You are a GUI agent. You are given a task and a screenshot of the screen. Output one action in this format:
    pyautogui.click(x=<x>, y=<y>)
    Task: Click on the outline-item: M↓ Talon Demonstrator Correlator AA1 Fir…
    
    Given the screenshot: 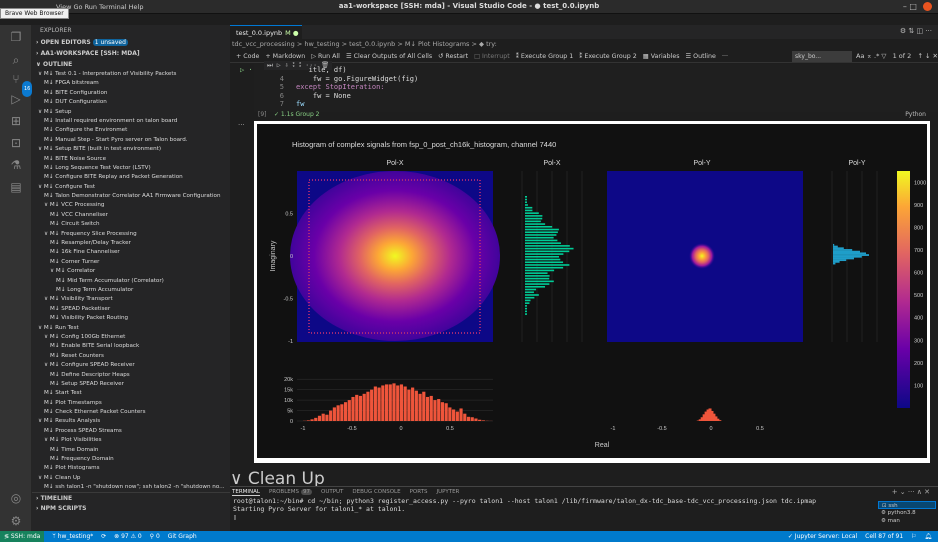 What is the action you would take?
    pyautogui.click(x=131, y=196)
    